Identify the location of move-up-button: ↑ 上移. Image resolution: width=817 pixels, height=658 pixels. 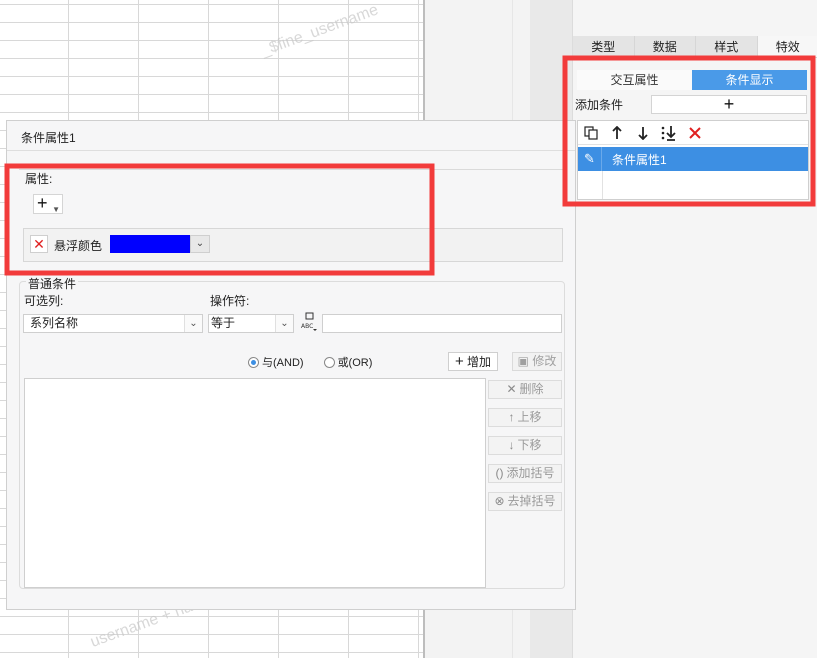
(525, 417).